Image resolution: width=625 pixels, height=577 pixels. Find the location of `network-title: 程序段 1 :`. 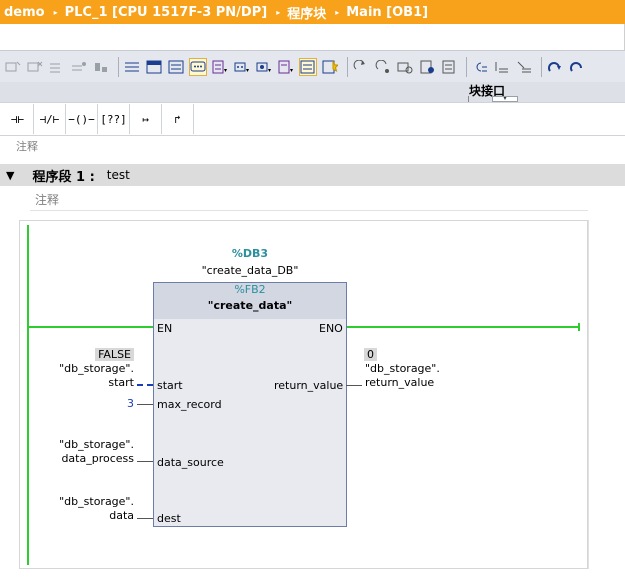

network-title: 程序段 1 : is located at coordinates (63, 177).